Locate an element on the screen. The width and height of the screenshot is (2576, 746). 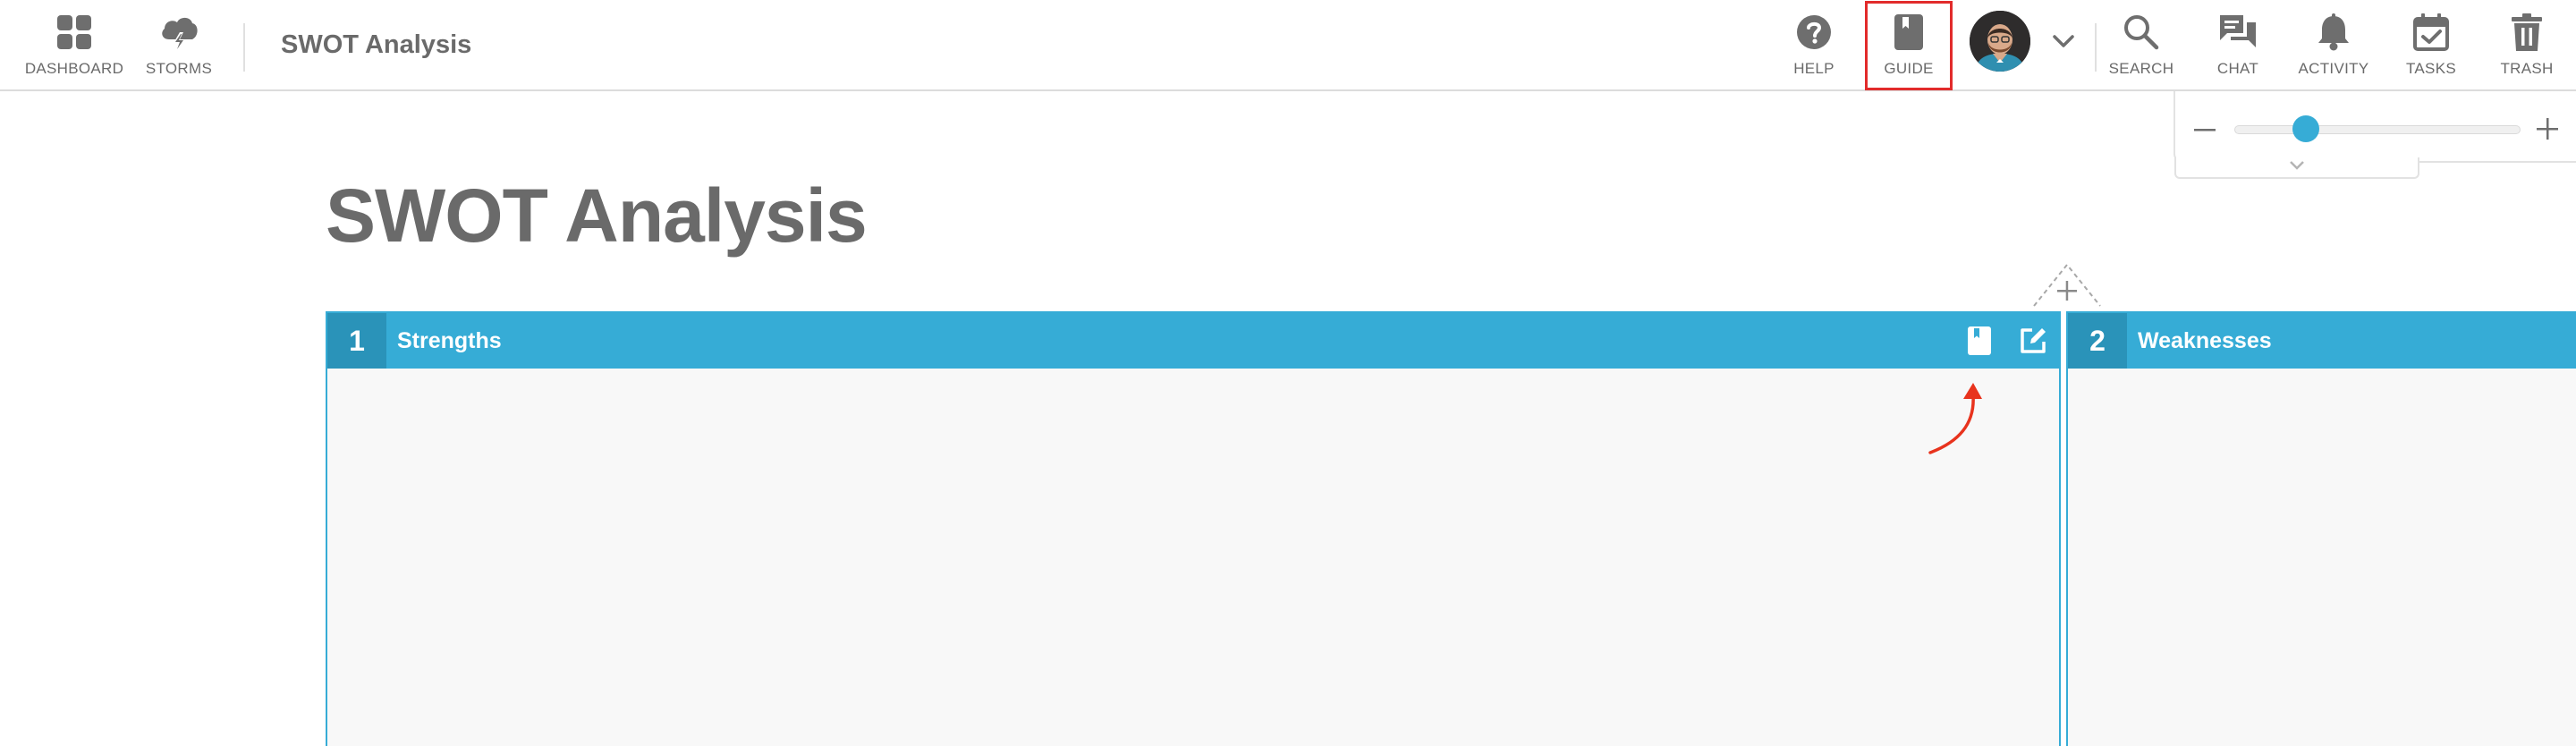
nav-activity: ACTIVITY is located at coordinates (2333, 44).